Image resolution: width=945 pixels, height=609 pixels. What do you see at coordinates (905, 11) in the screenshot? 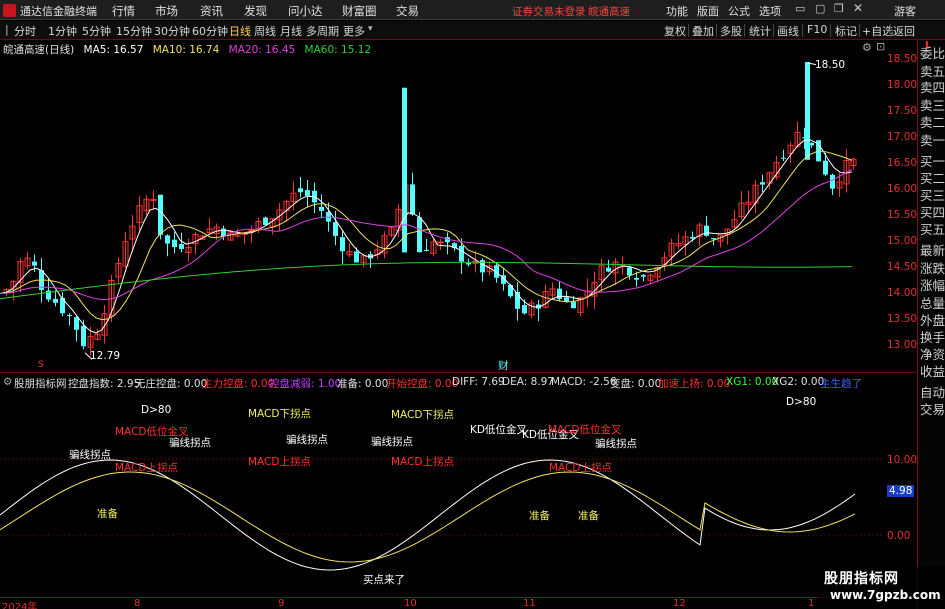
I see `guest-button: 游客` at bounding box center [905, 11].